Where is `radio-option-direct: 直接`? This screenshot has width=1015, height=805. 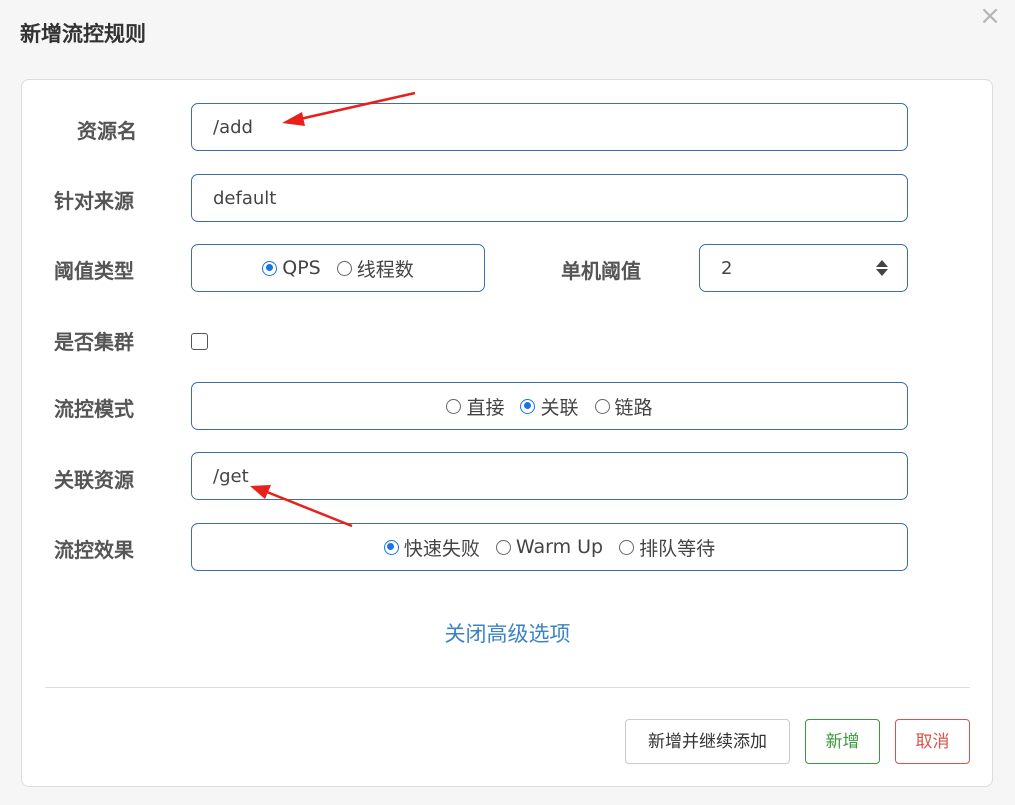
radio-option-direct: 直接 is located at coordinates (475, 406).